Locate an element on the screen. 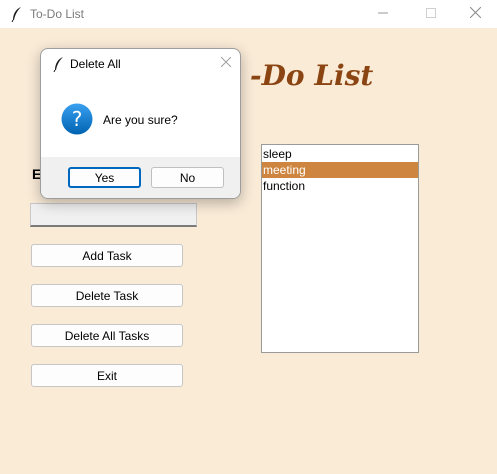 The width and height of the screenshot is (497, 474). close-button is located at coordinates (474, 14).